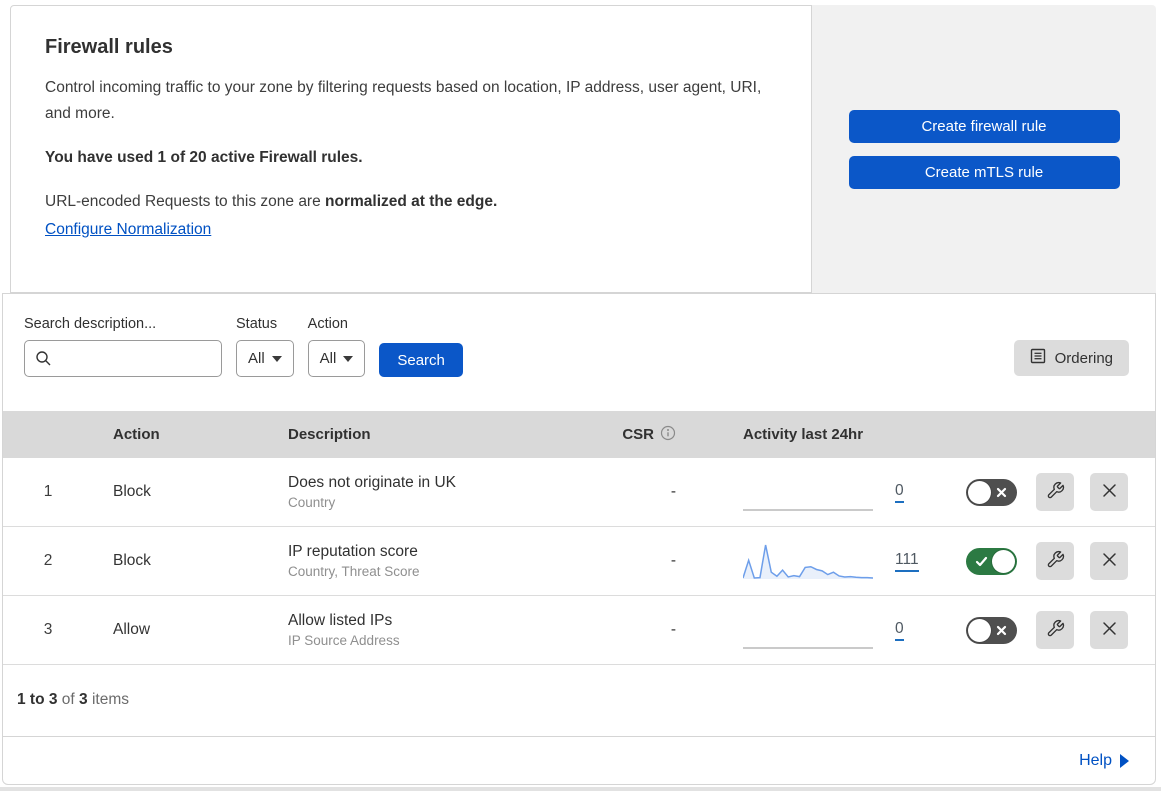 The width and height of the screenshot is (1161, 791). I want to click on search-icon, so click(43, 361).